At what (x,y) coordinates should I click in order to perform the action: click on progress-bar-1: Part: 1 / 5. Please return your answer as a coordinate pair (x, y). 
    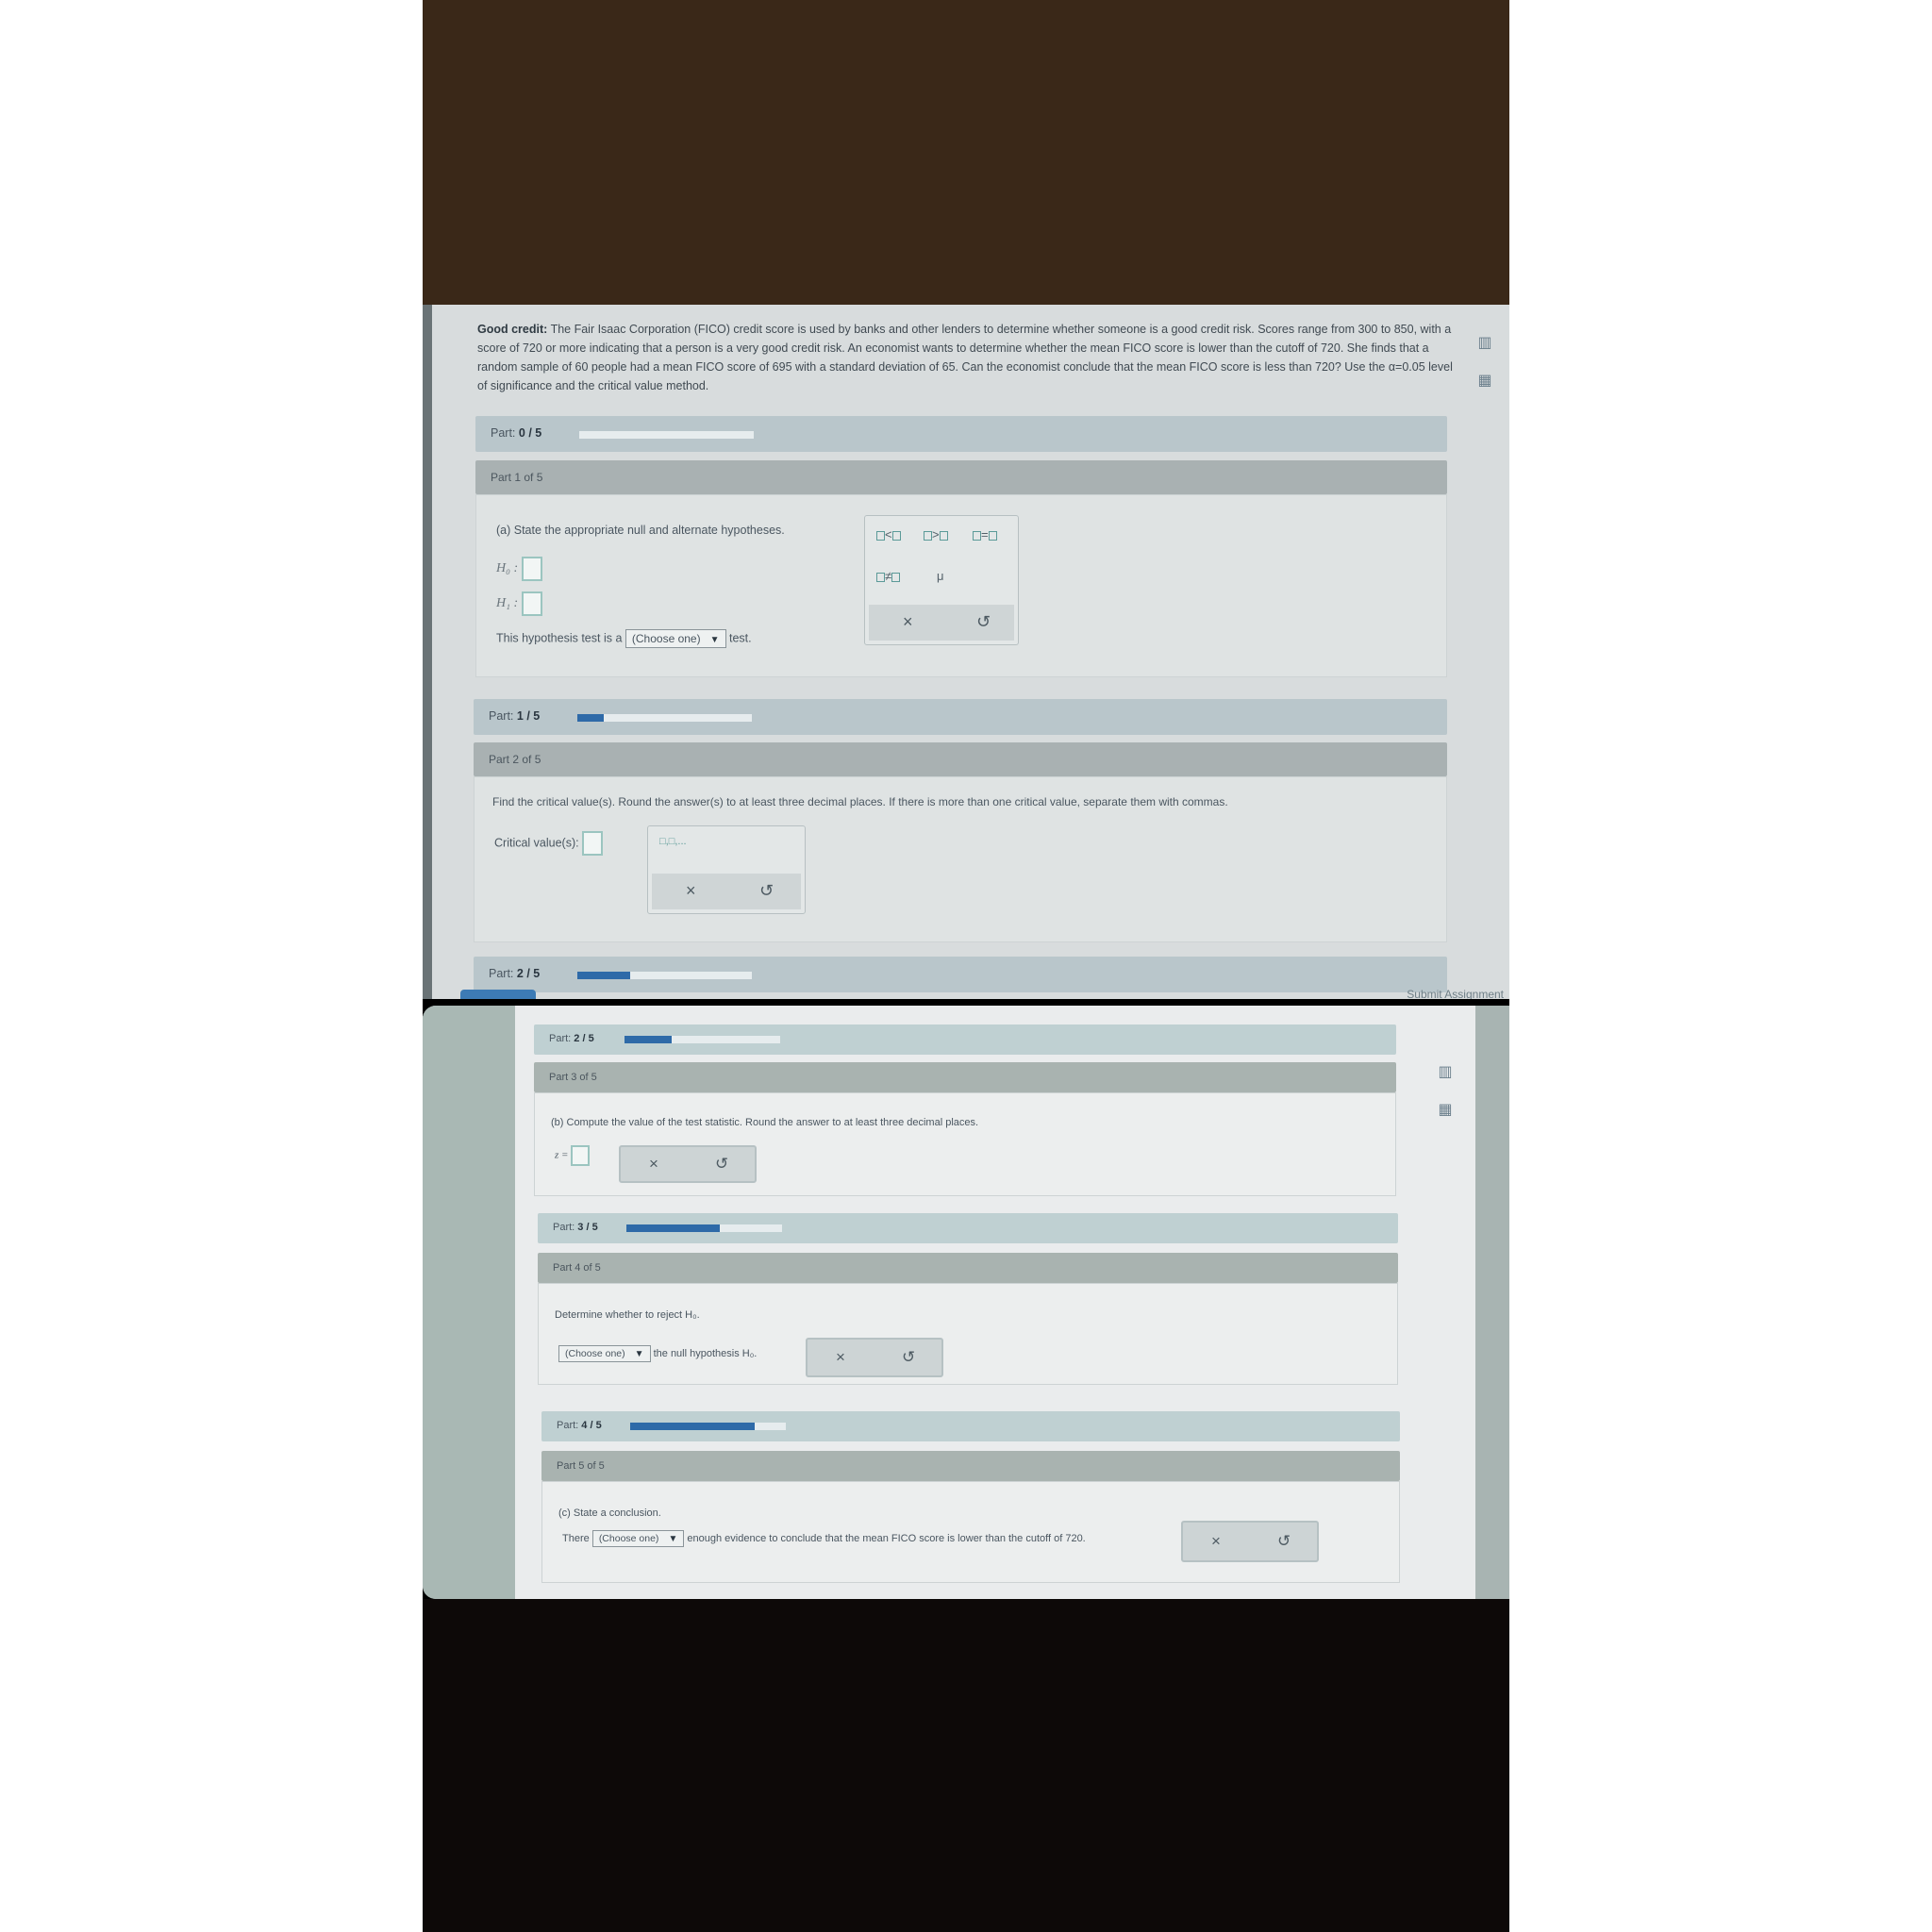
    Looking at the image, I should click on (960, 717).